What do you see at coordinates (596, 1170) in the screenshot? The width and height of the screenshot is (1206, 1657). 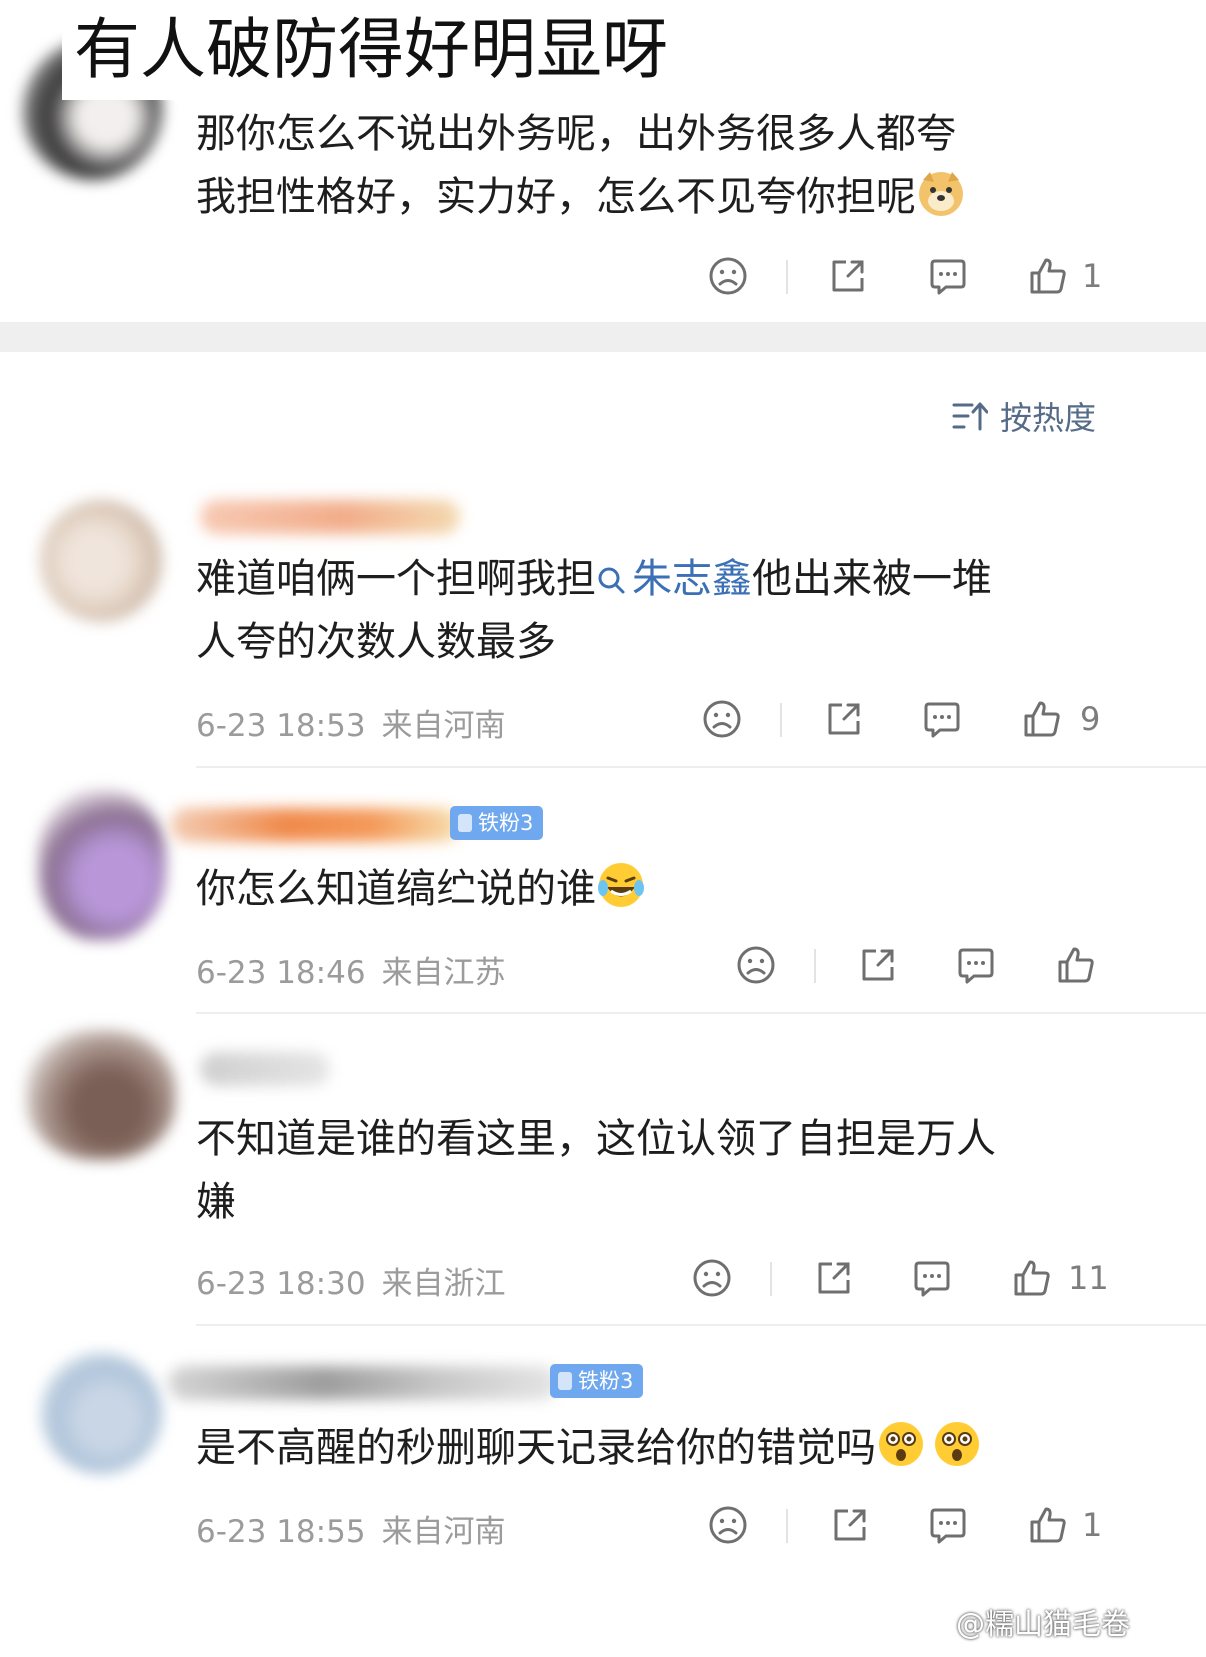 I see `comment-text: 不知道是谁的看这里，这位认领了自担是万人 嫌` at bounding box center [596, 1170].